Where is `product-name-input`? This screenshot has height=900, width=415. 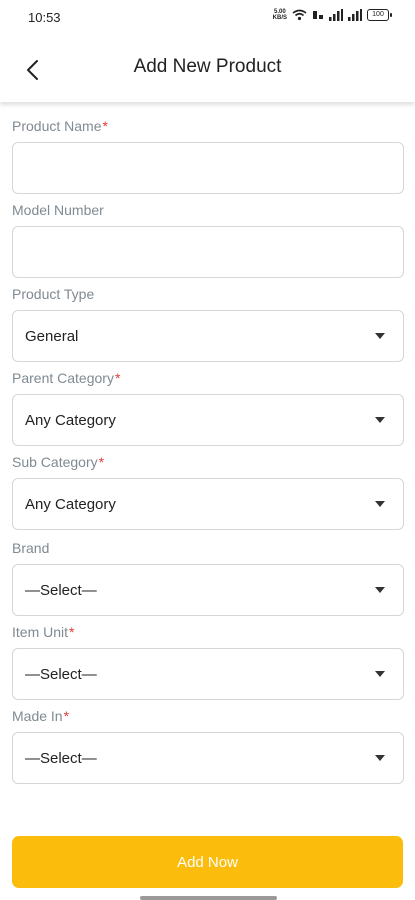
product-name-input is located at coordinates (208, 168).